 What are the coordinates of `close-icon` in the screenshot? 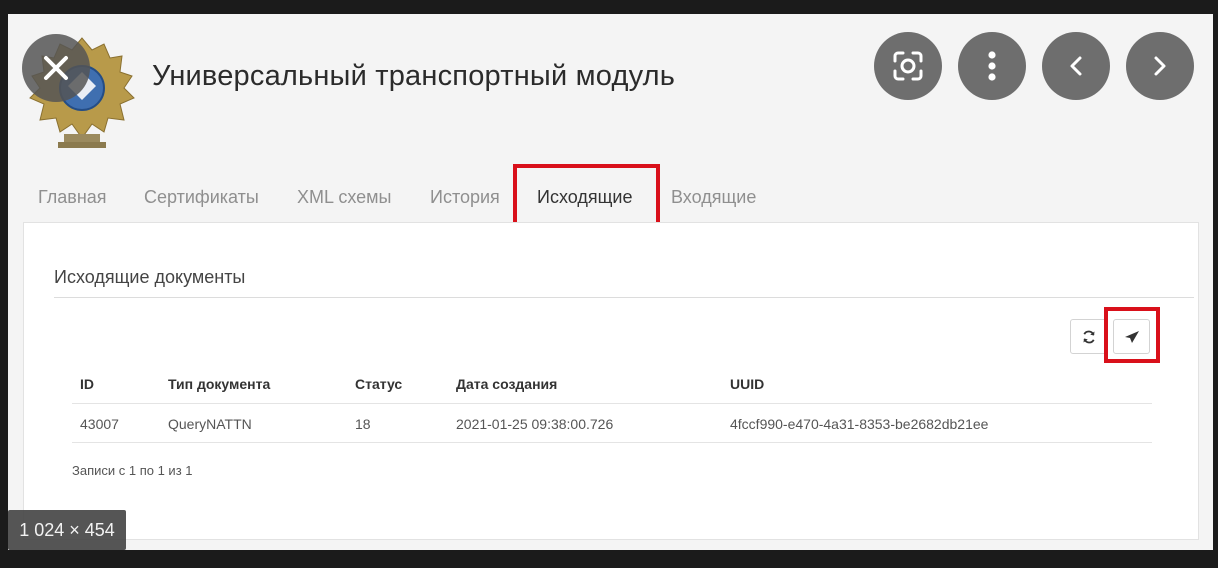 It's located at (56, 68).